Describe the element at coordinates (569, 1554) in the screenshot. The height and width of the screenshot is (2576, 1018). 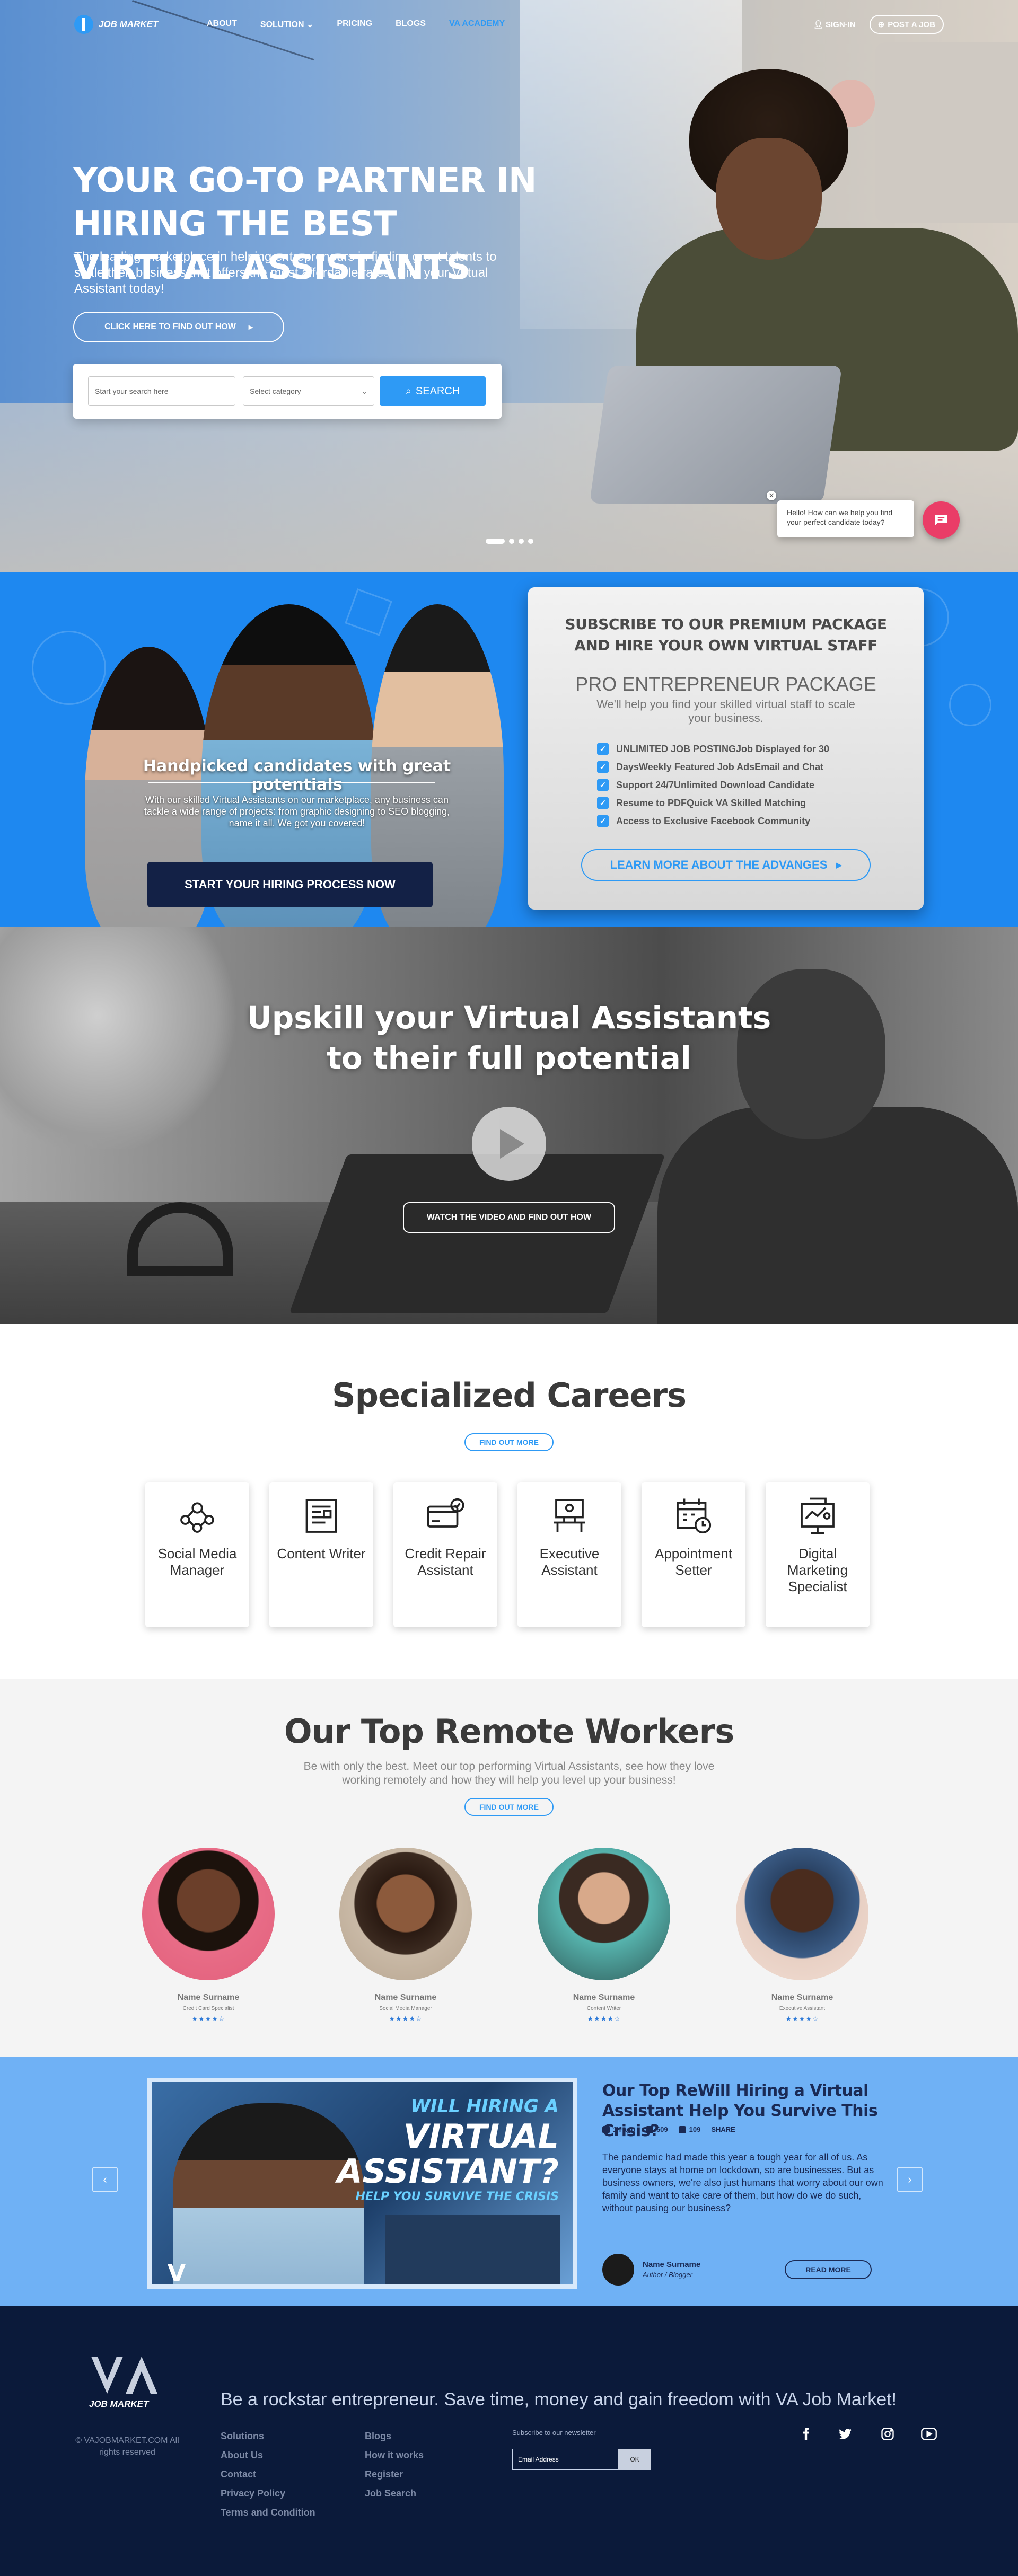
I see `career-card-executive-assistant: Executive Assistant` at that location.